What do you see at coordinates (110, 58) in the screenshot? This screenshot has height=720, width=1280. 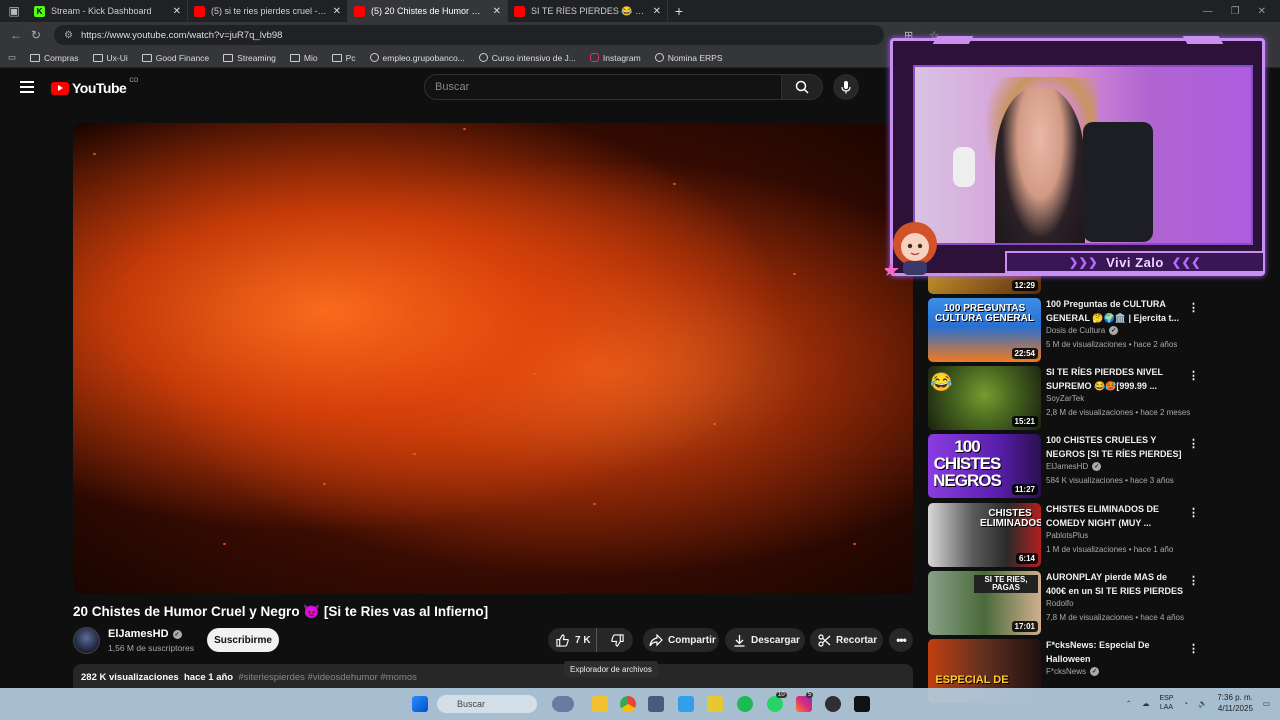 I see `bookmark-folder: Ux-Ui` at bounding box center [110, 58].